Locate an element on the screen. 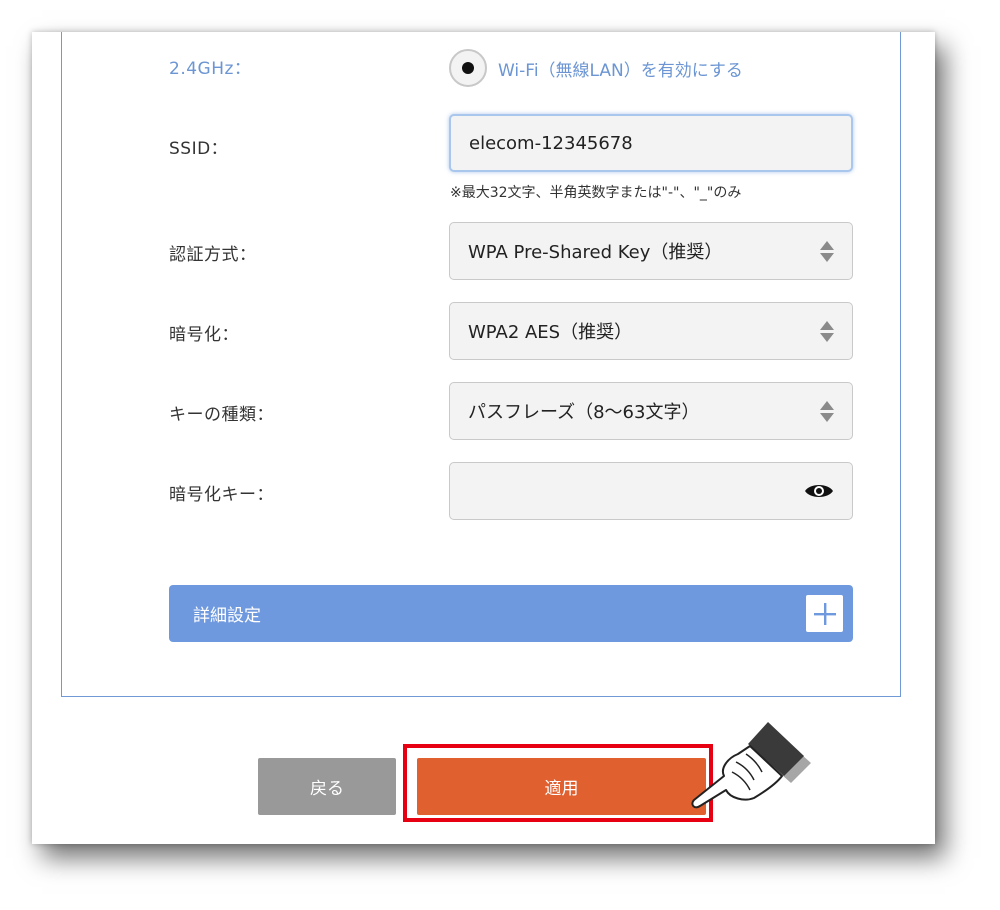 Image resolution: width=1000 pixels, height=910 pixels. radio-selected-dot is located at coordinates (468, 68).